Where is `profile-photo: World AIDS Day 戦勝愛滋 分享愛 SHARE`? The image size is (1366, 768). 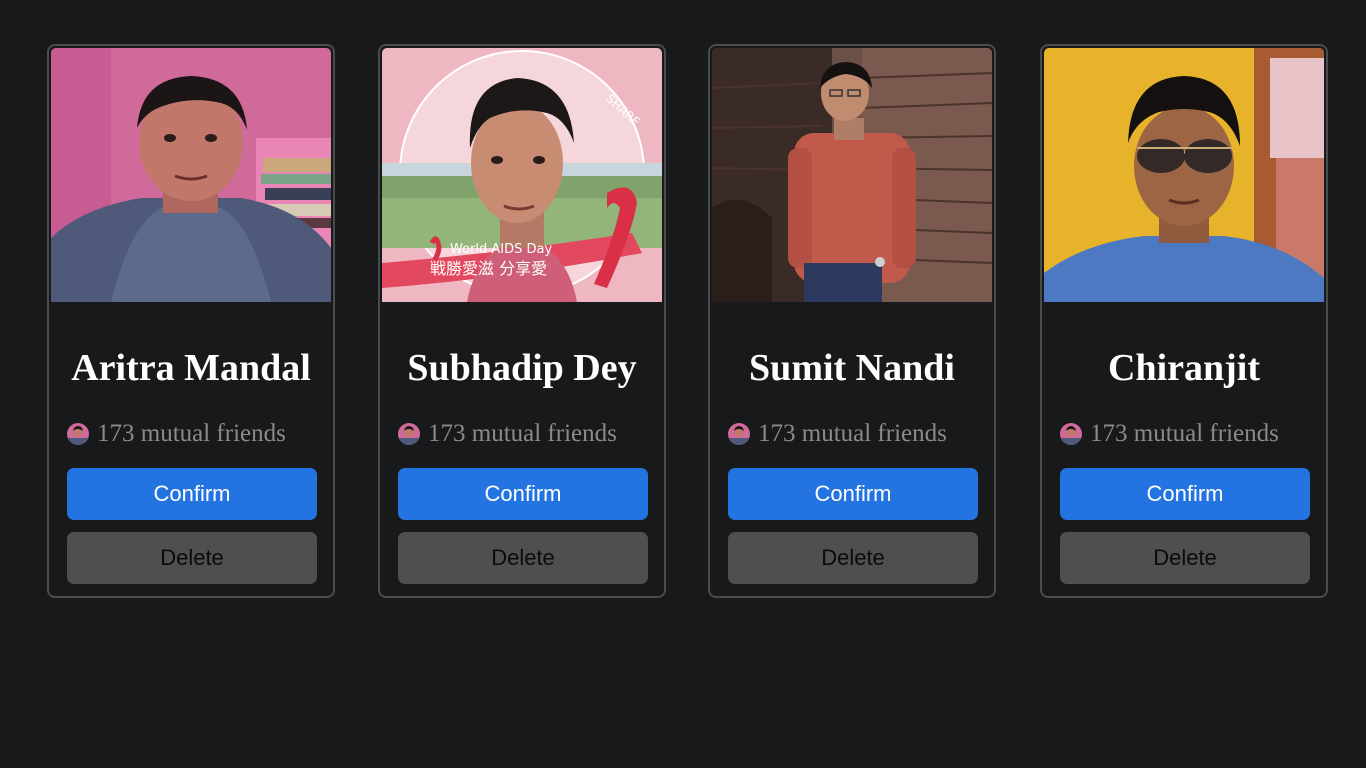
profile-photo: World AIDS Day 戦勝愛滋 分享愛 SHARE is located at coordinates (522, 175).